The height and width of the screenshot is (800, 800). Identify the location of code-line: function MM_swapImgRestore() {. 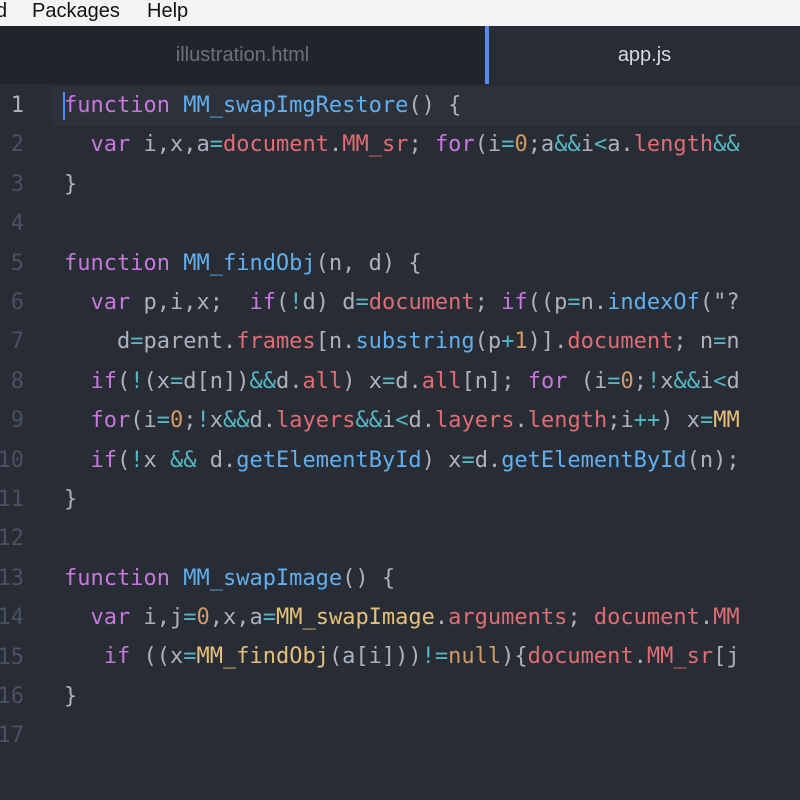
(402, 105).